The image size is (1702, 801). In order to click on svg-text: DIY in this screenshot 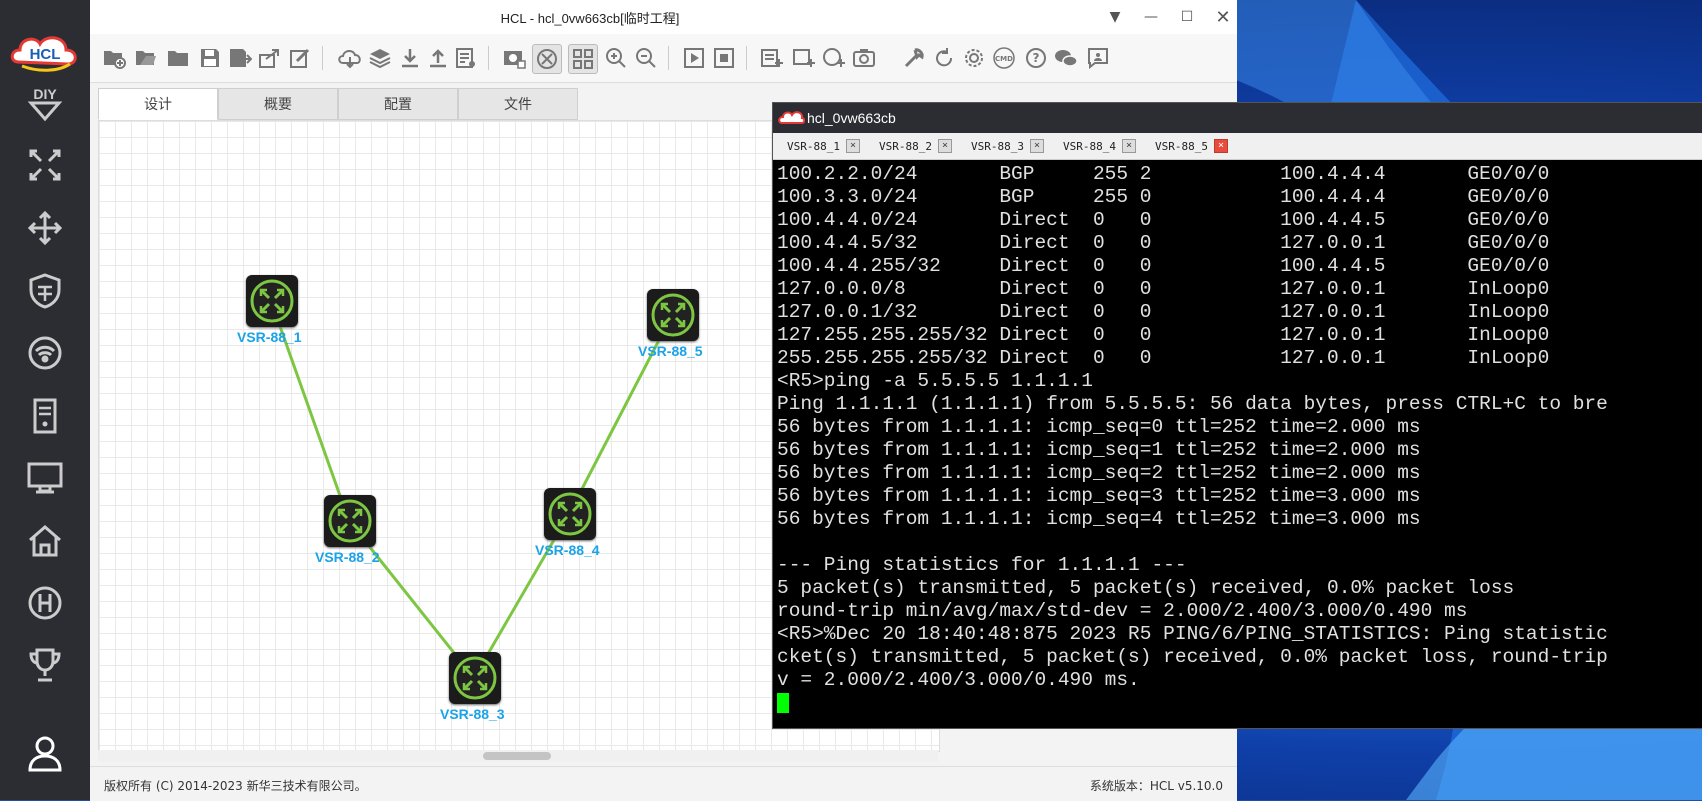, I will do `click(45, 94)`.